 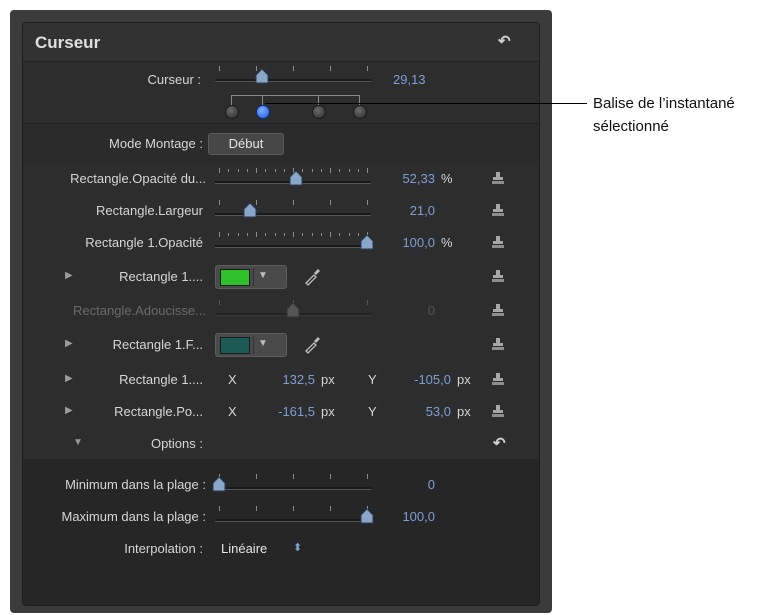 What do you see at coordinates (405, 516) in the screenshot?
I see `maximum-value: 100,0` at bounding box center [405, 516].